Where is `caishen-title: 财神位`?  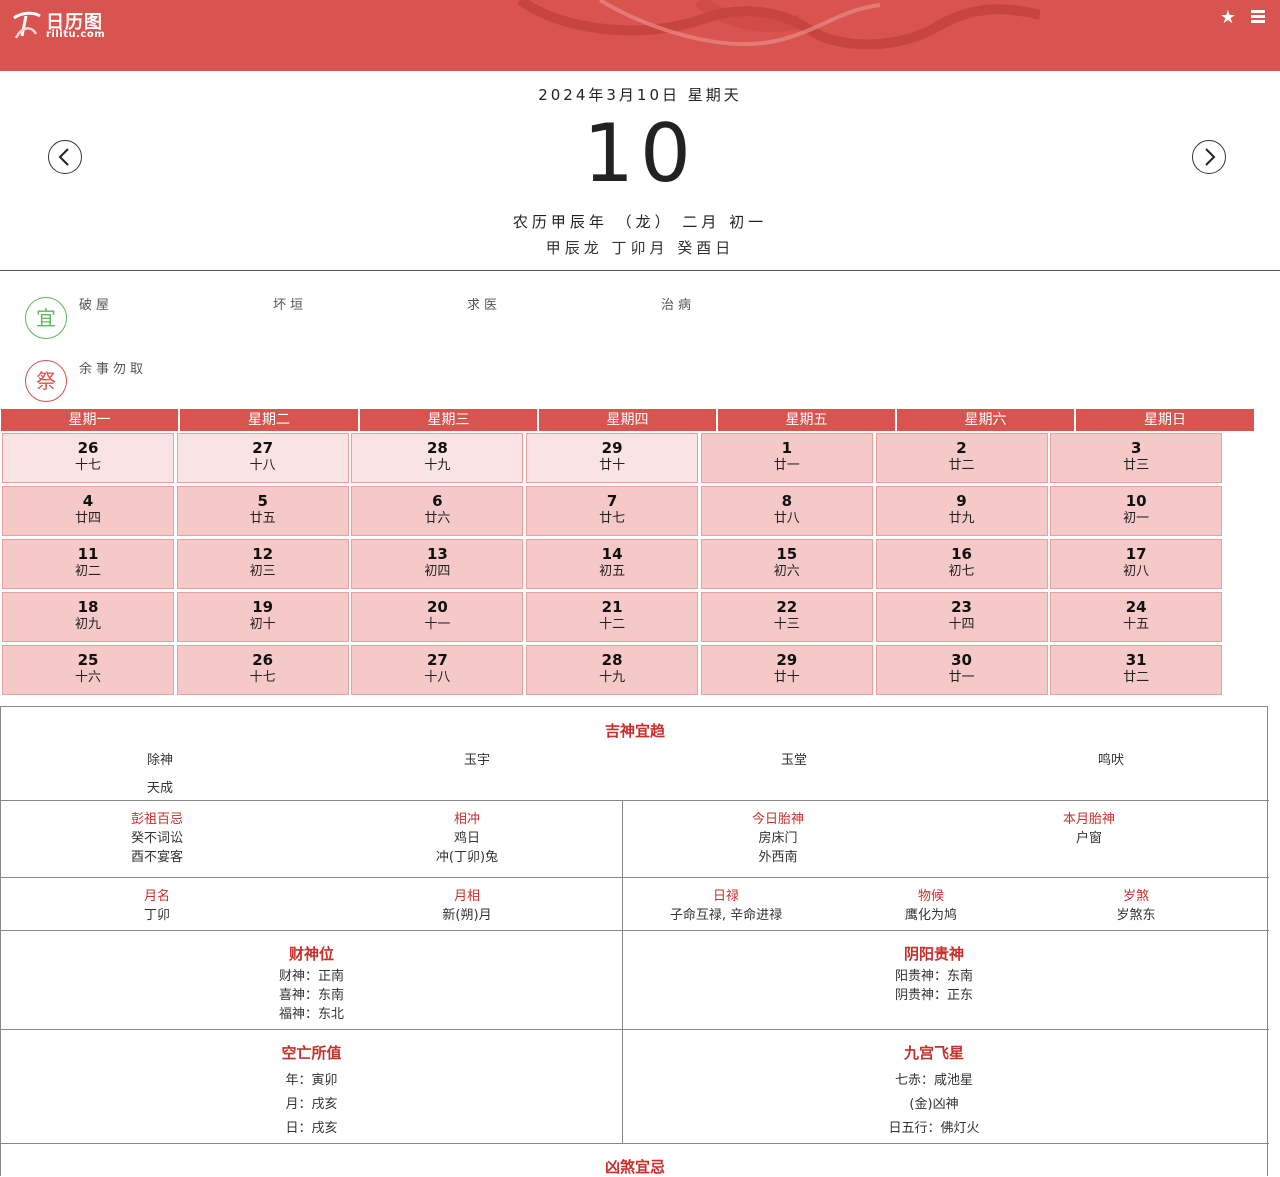
caishen-title: 财神位 is located at coordinates (311, 954).